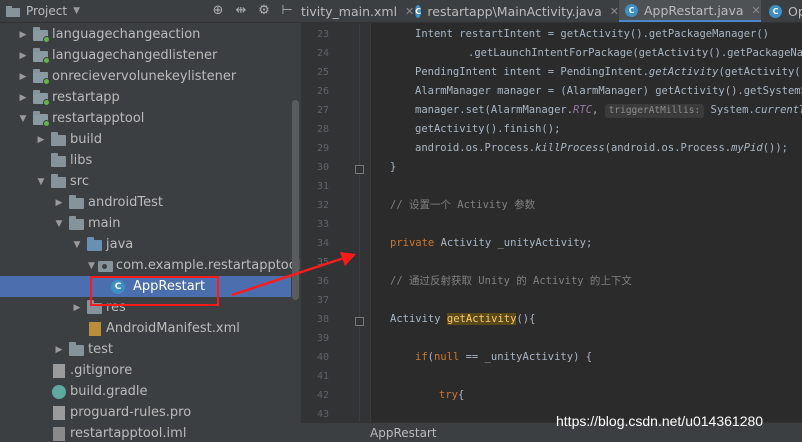  What do you see at coordinates (241, 11) in the screenshot?
I see `collapse-all-icon: ⇹` at bounding box center [241, 11].